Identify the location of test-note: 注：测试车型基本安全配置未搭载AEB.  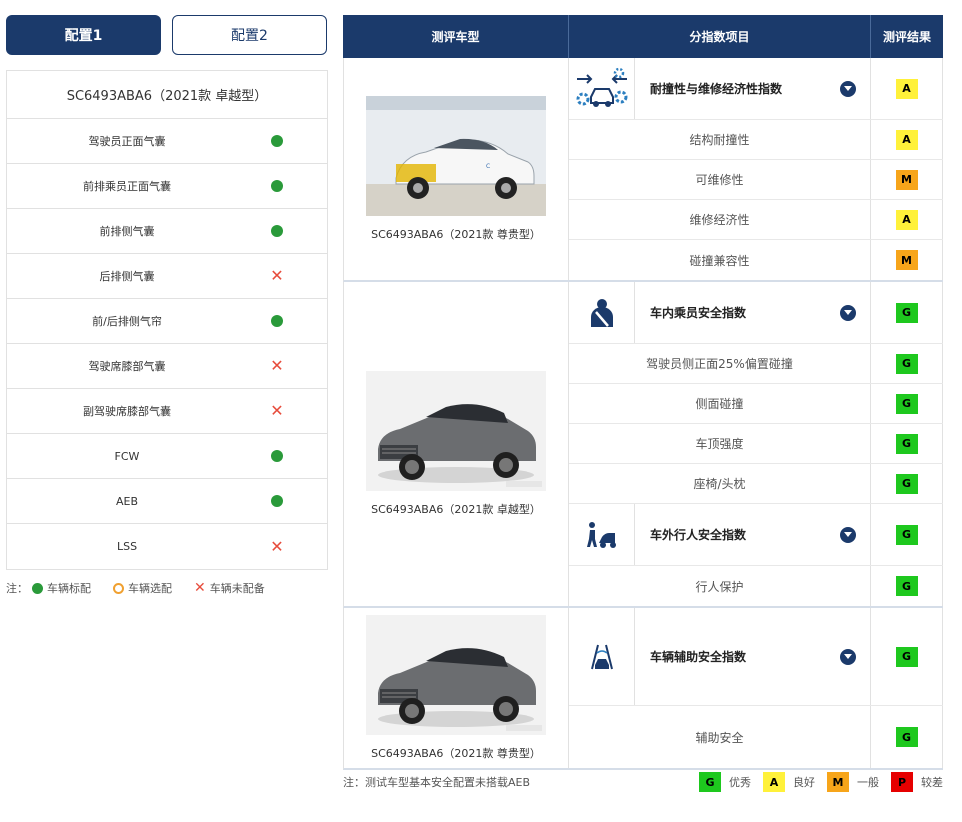
(437, 782).